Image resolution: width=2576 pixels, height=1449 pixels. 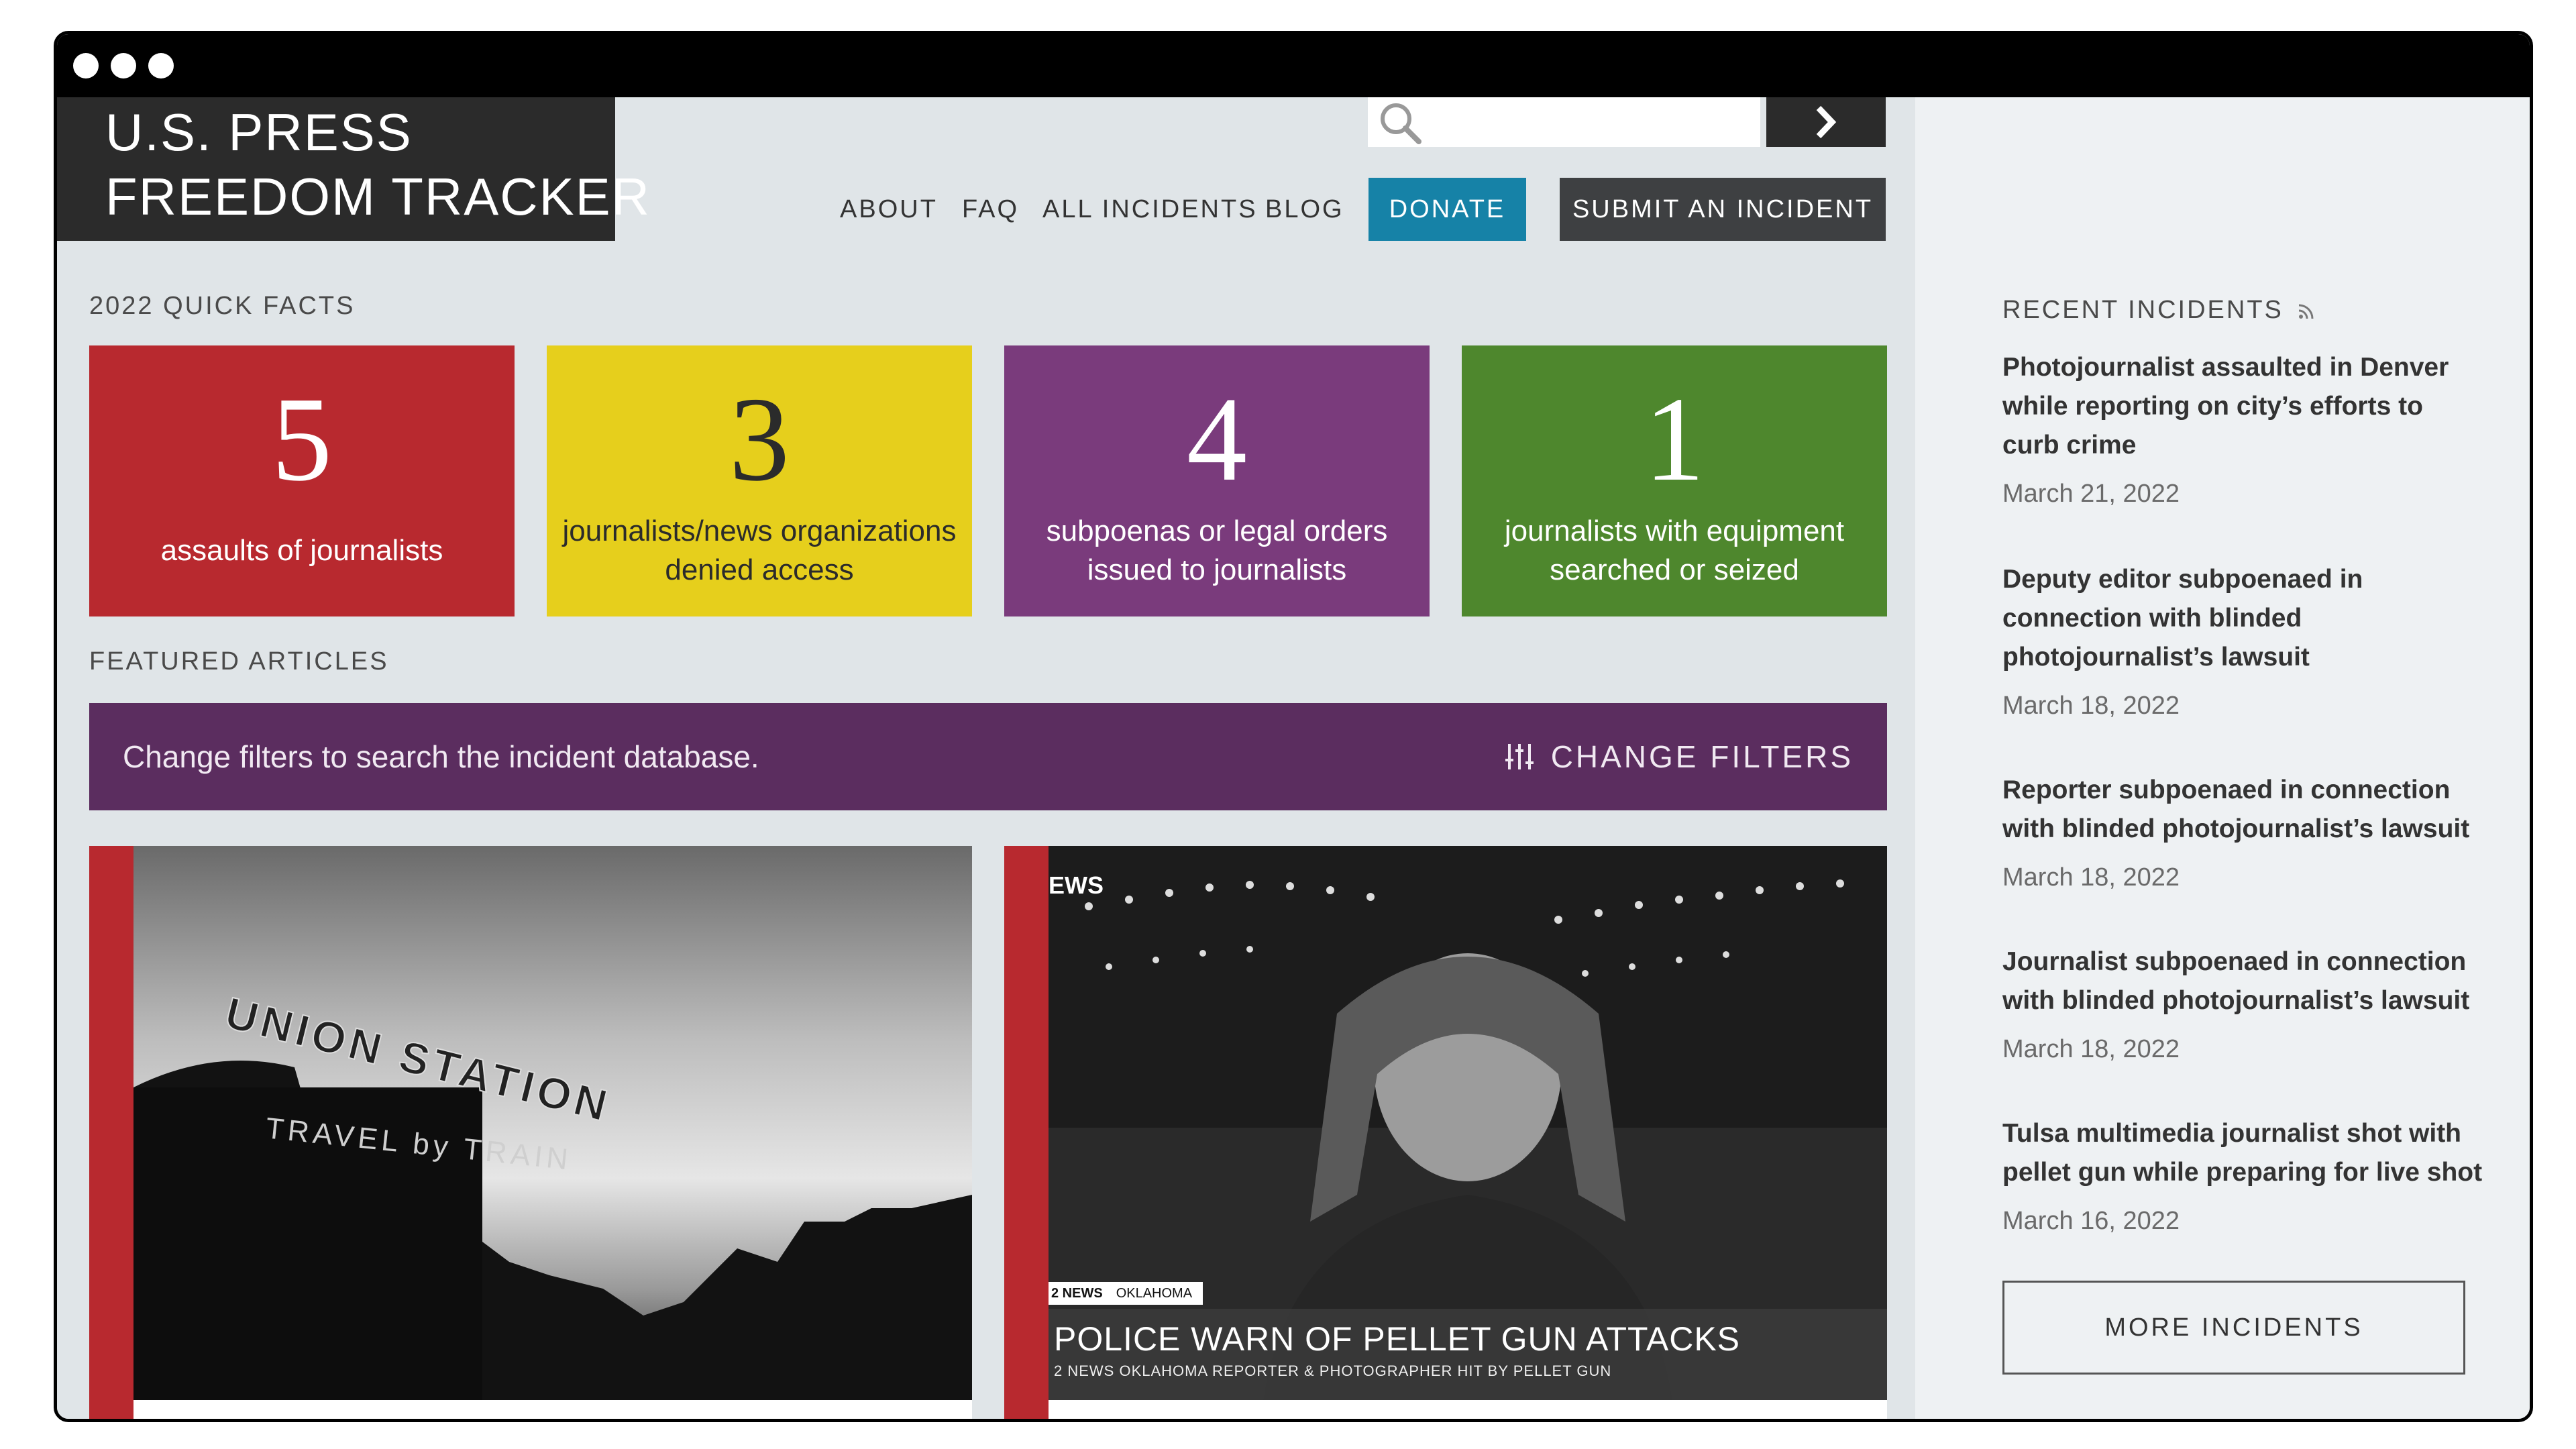 I want to click on site-logo: U.S. PRESS FREEDOM TRACKER, so click(x=354, y=169).